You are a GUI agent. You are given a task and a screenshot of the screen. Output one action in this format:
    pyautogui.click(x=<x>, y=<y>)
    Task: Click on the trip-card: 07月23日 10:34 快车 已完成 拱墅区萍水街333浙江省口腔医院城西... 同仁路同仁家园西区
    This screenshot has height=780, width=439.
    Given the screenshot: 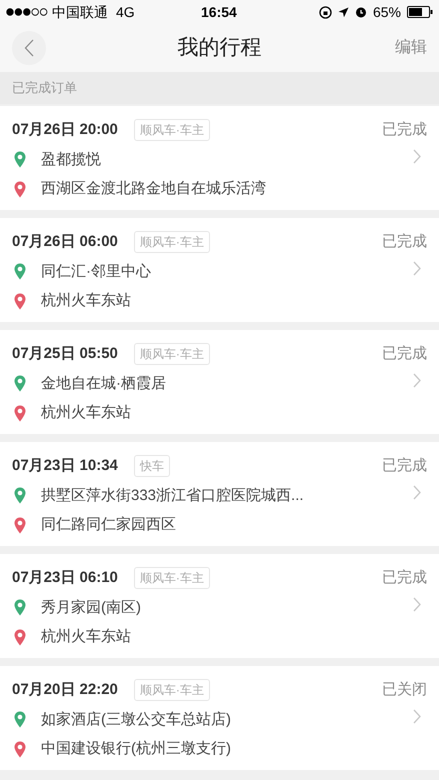 What is the action you would take?
    pyautogui.click(x=219, y=494)
    